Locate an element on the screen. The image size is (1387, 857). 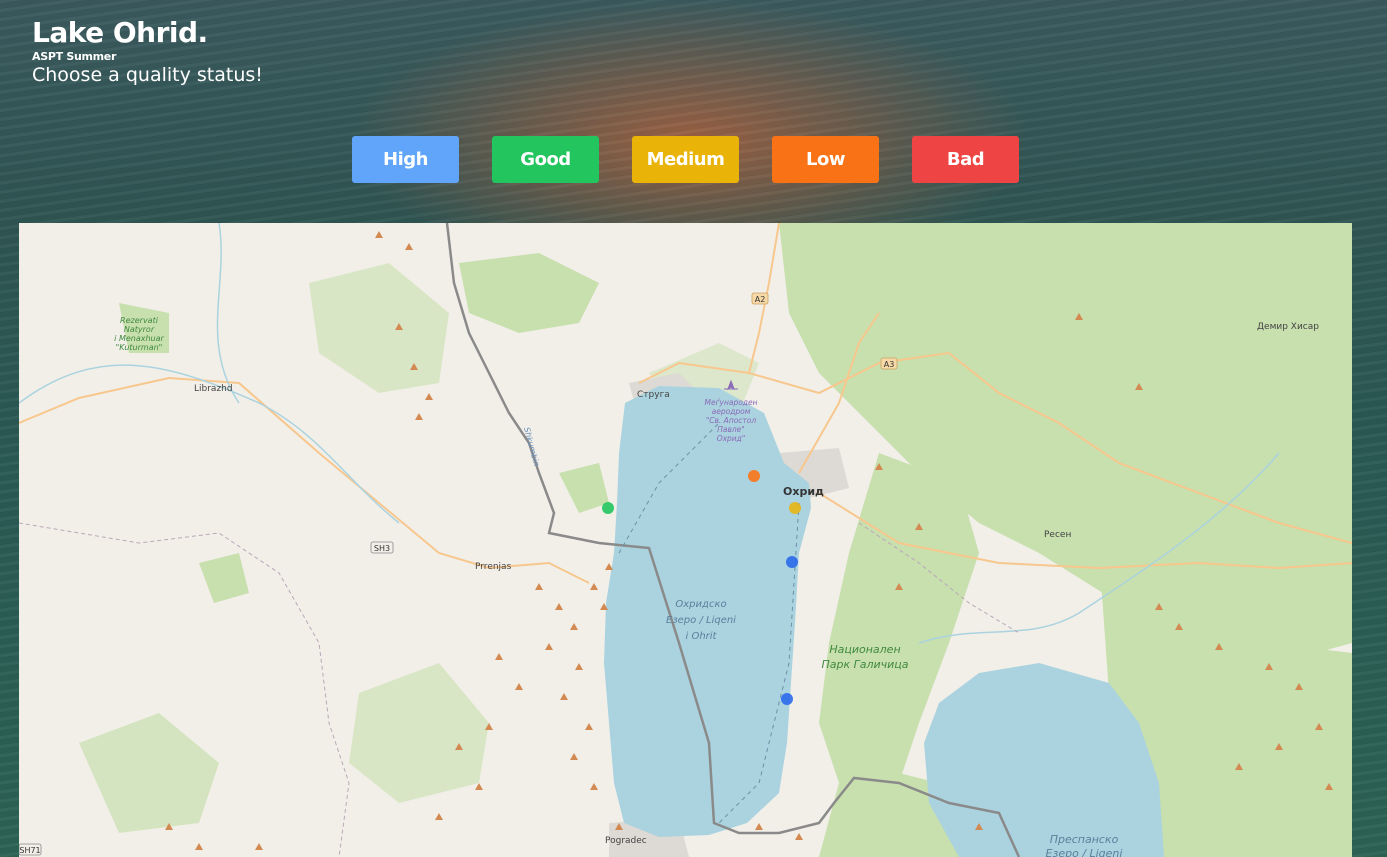
map-label-demir-hisar: Демир Хисар is located at coordinates (1288, 327).